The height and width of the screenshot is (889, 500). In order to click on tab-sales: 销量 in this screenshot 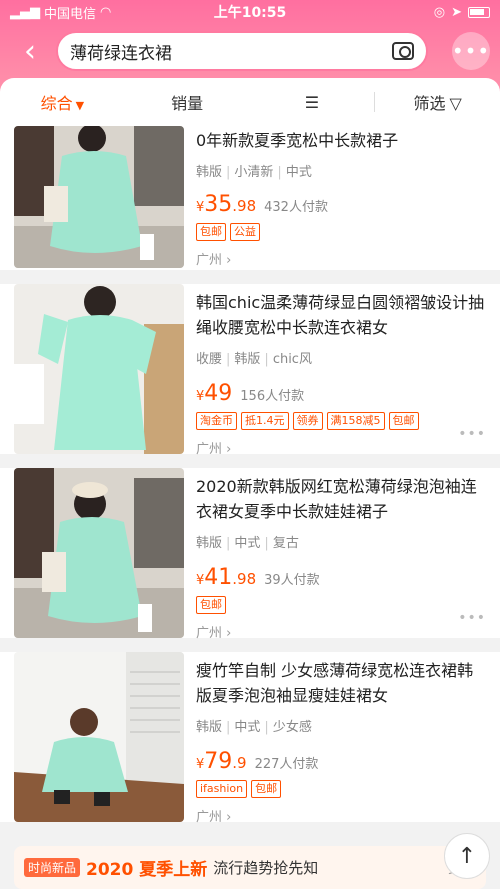, I will do `click(187, 102)`.